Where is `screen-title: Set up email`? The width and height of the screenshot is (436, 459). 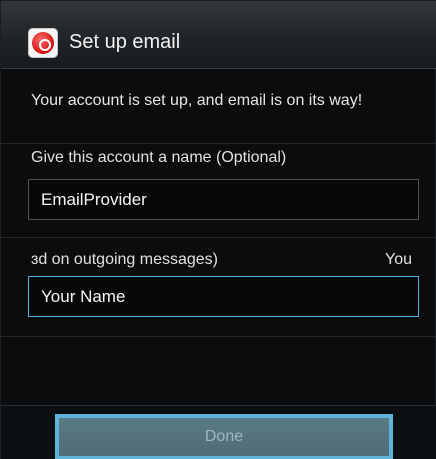
screen-title: Set up email is located at coordinates (125, 42).